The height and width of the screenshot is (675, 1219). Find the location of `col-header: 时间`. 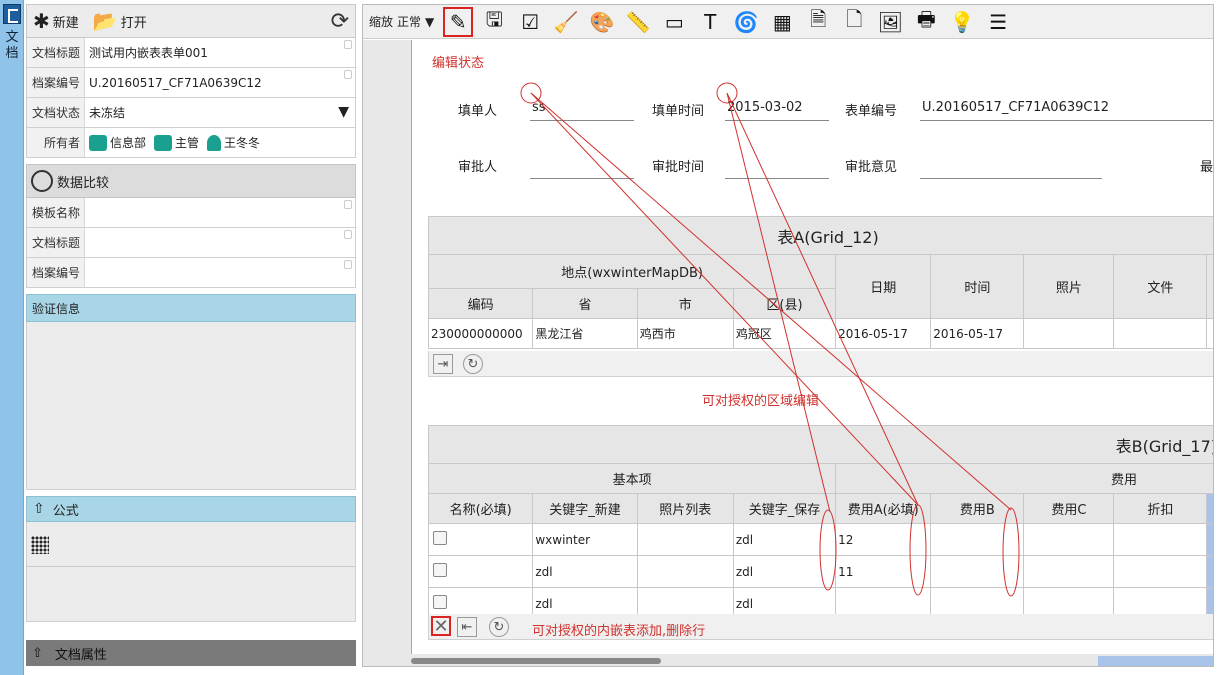

col-header: 时间 is located at coordinates (977, 286).